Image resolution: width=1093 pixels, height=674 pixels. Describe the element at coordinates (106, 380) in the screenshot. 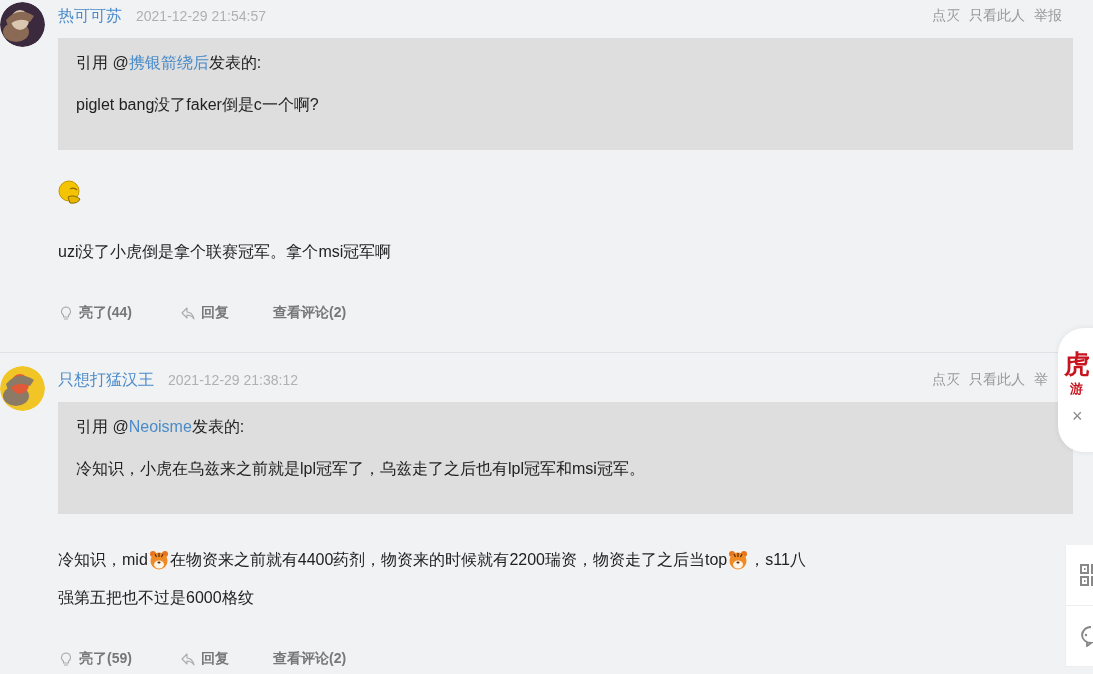

I see `username: 只想打猛汉王` at that location.